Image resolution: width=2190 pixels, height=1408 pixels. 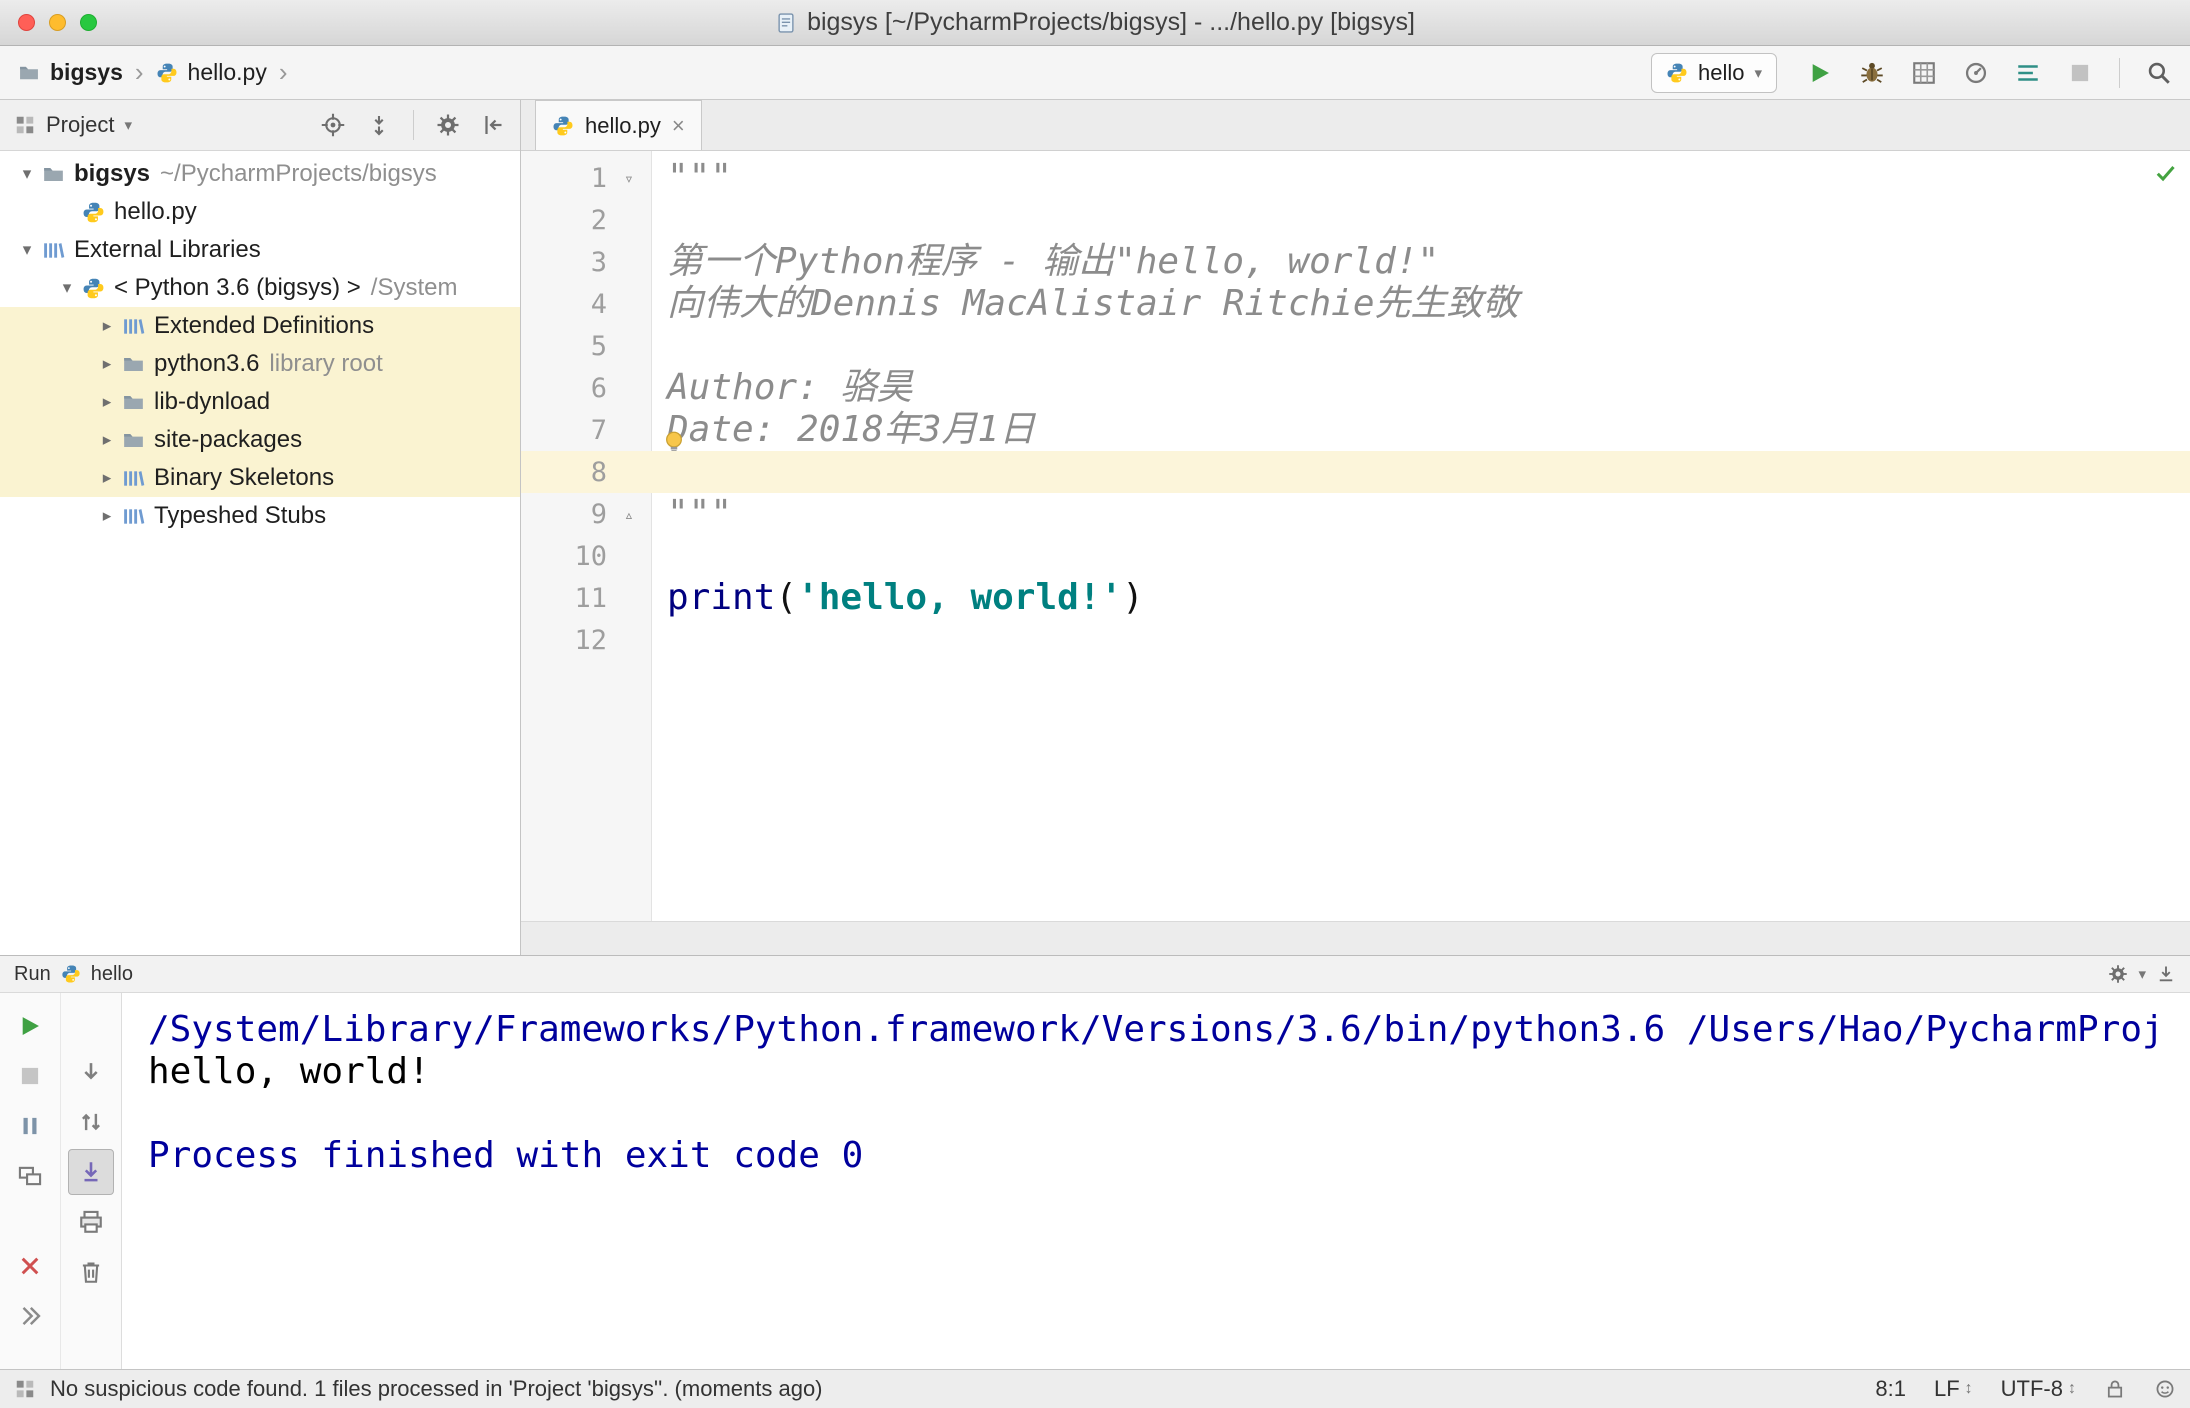 What do you see at coordinates (260, 364) in the screenshot?
I see `tree-item-python3-6: ▸ python3.6 library root` at bounding box center [260, 364].